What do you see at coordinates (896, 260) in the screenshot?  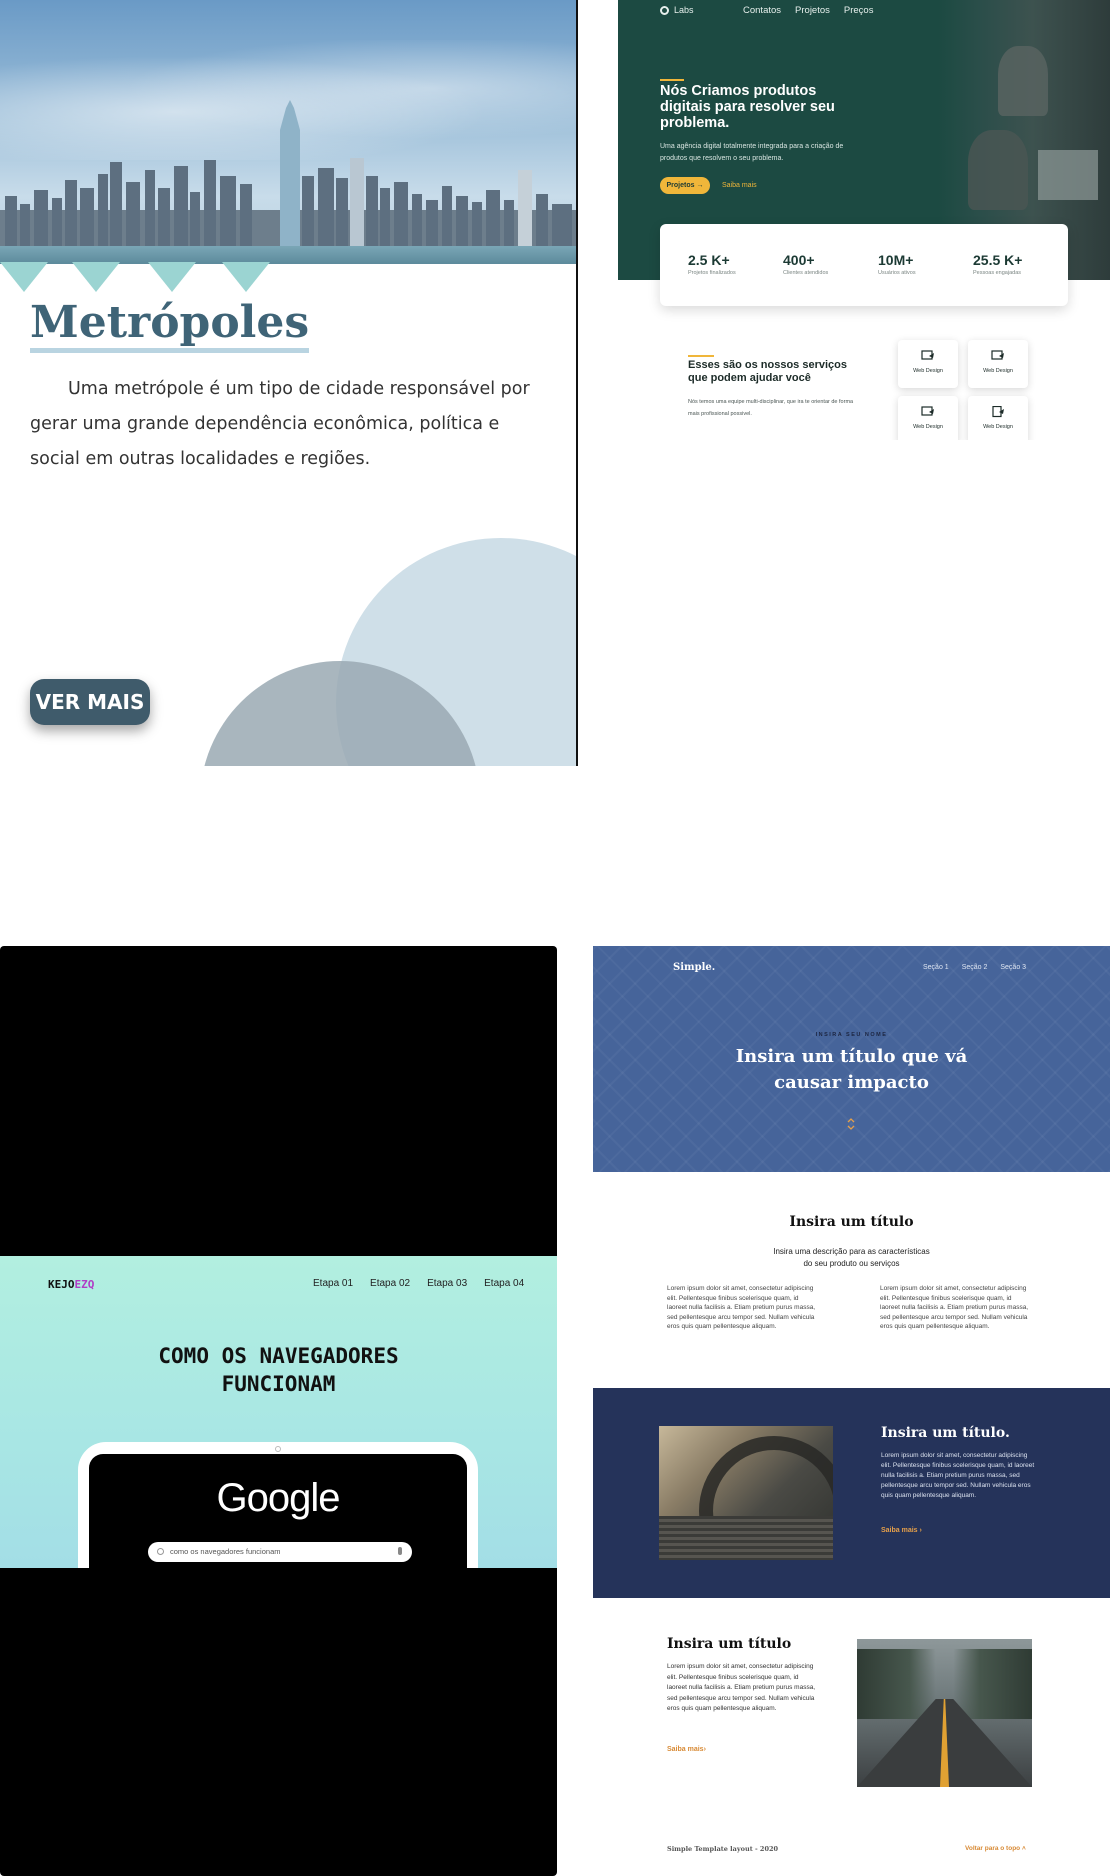 I see `stat-value: 10M+` at bounding box center [896, 260].